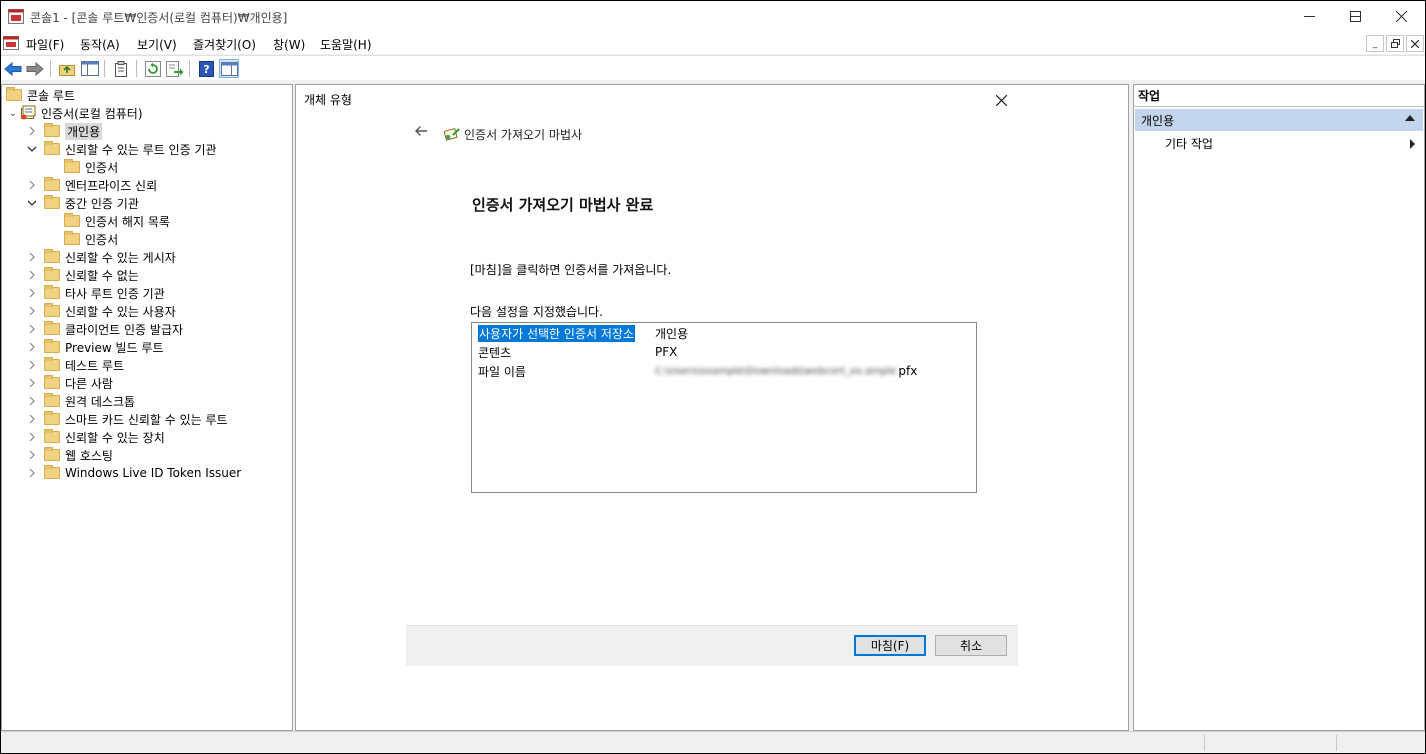 The height and width of the screenshot is (754, 1426). I want to click on tree-node: 인증서 해지 목록, so click(117, 221).